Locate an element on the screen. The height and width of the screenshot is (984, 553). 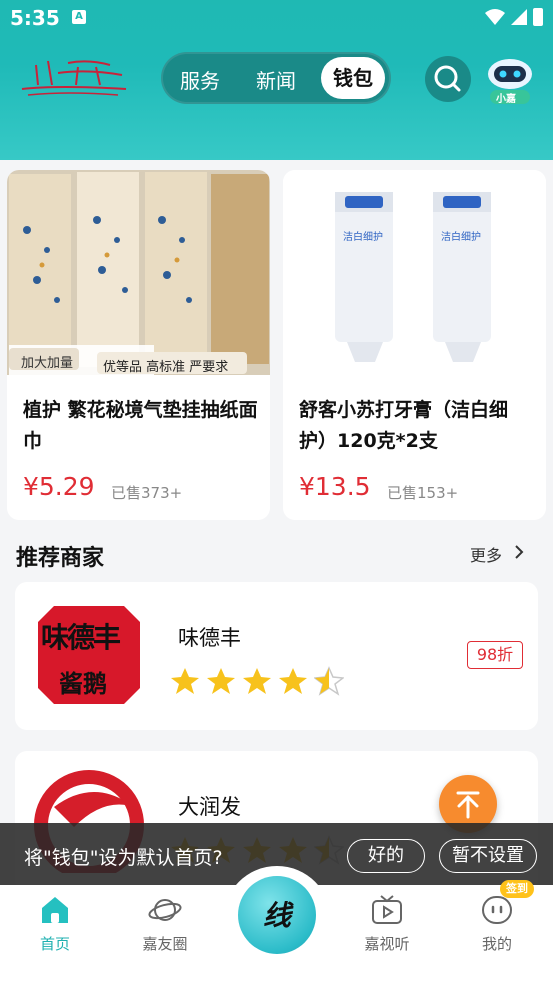
section-title: 推荐商家 is located at coordinates (60, 558).